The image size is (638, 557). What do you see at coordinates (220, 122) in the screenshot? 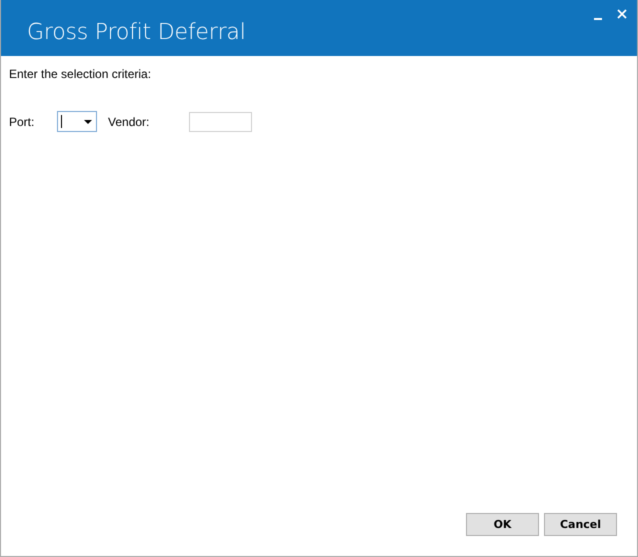
I see `vendor-input-field` at bounding box center [220, 122].